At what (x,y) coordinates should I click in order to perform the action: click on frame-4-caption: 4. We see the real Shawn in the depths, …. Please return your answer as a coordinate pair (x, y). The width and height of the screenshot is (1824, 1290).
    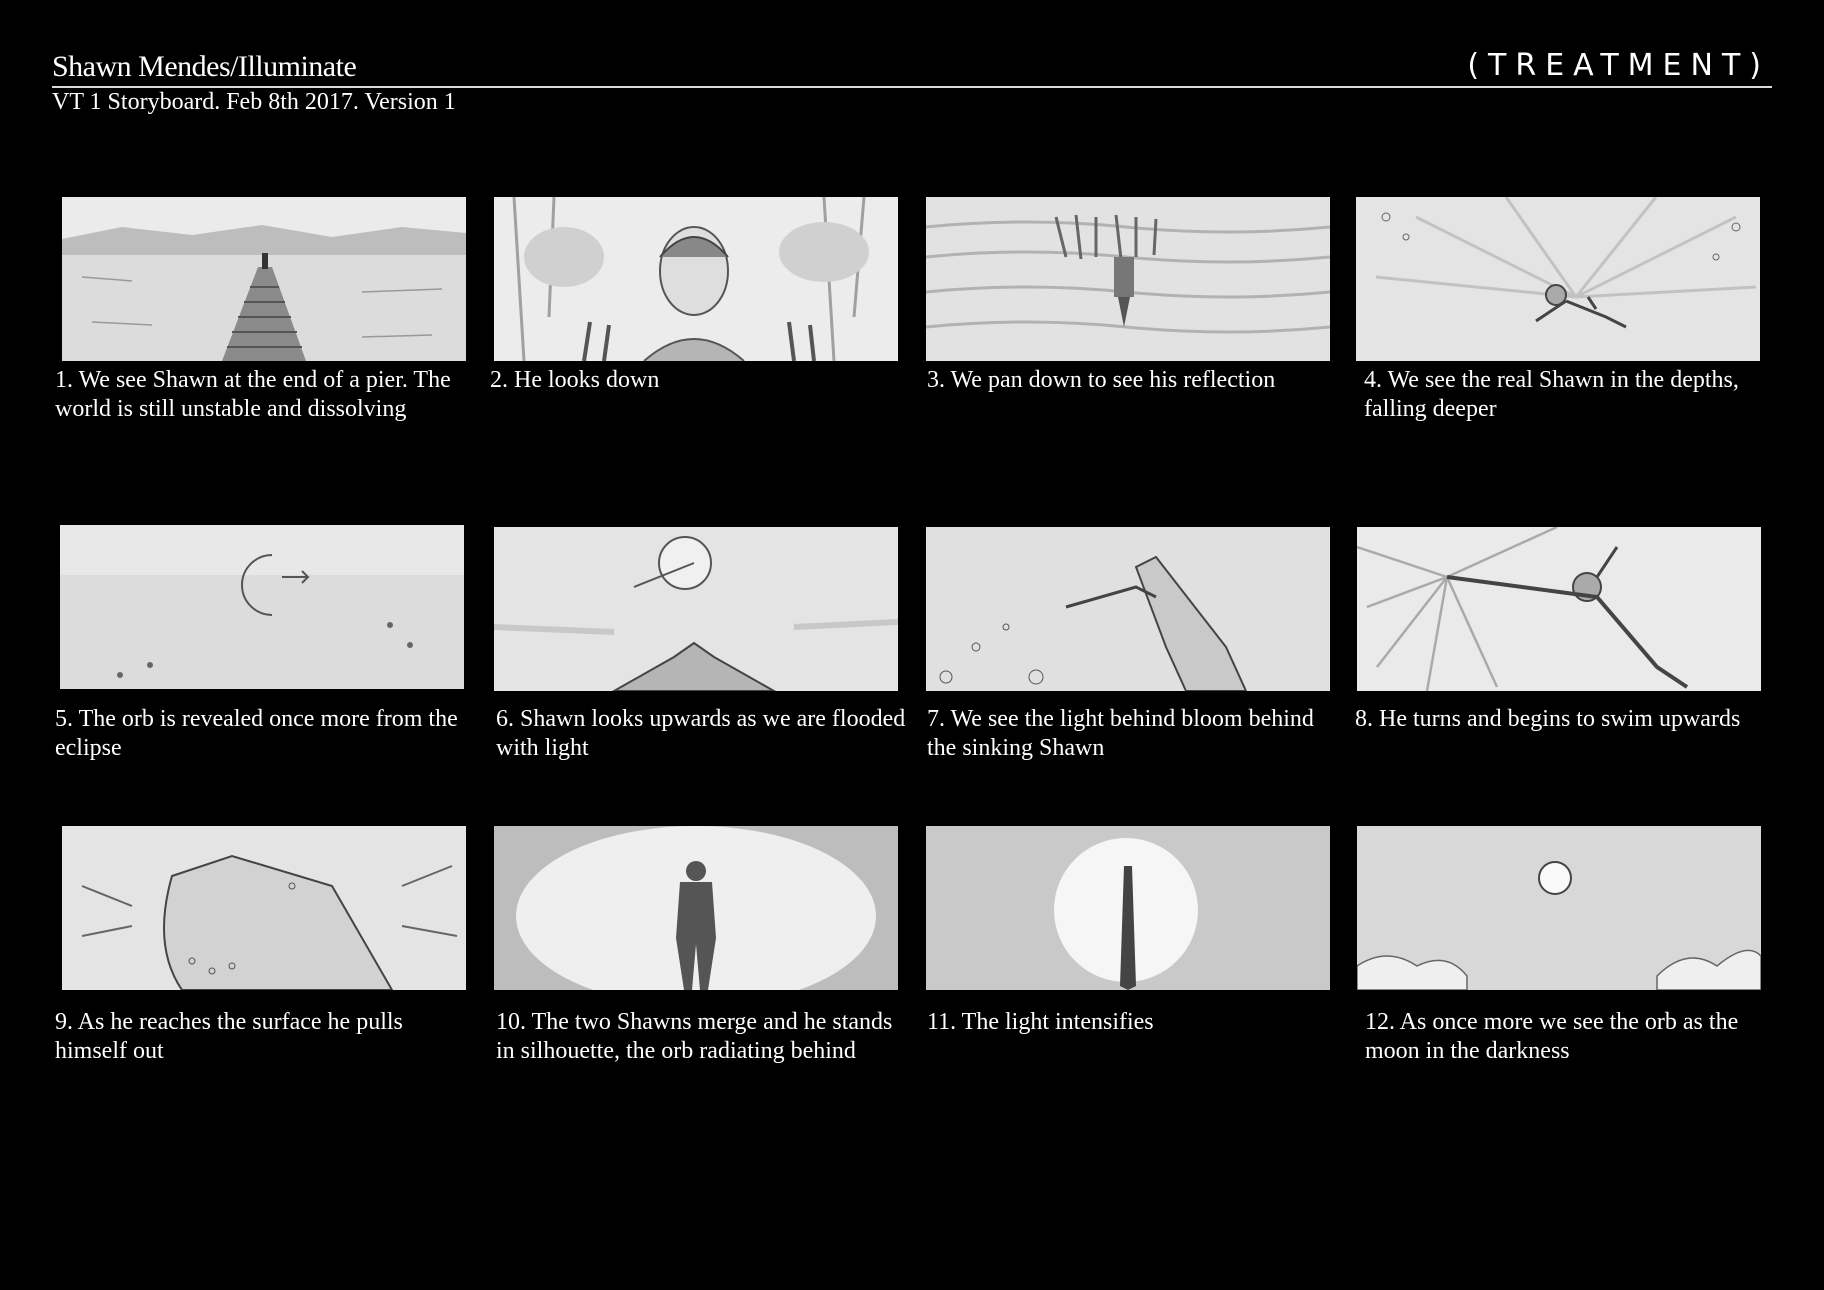
    Looking at the image, I should click on (1551, 394).